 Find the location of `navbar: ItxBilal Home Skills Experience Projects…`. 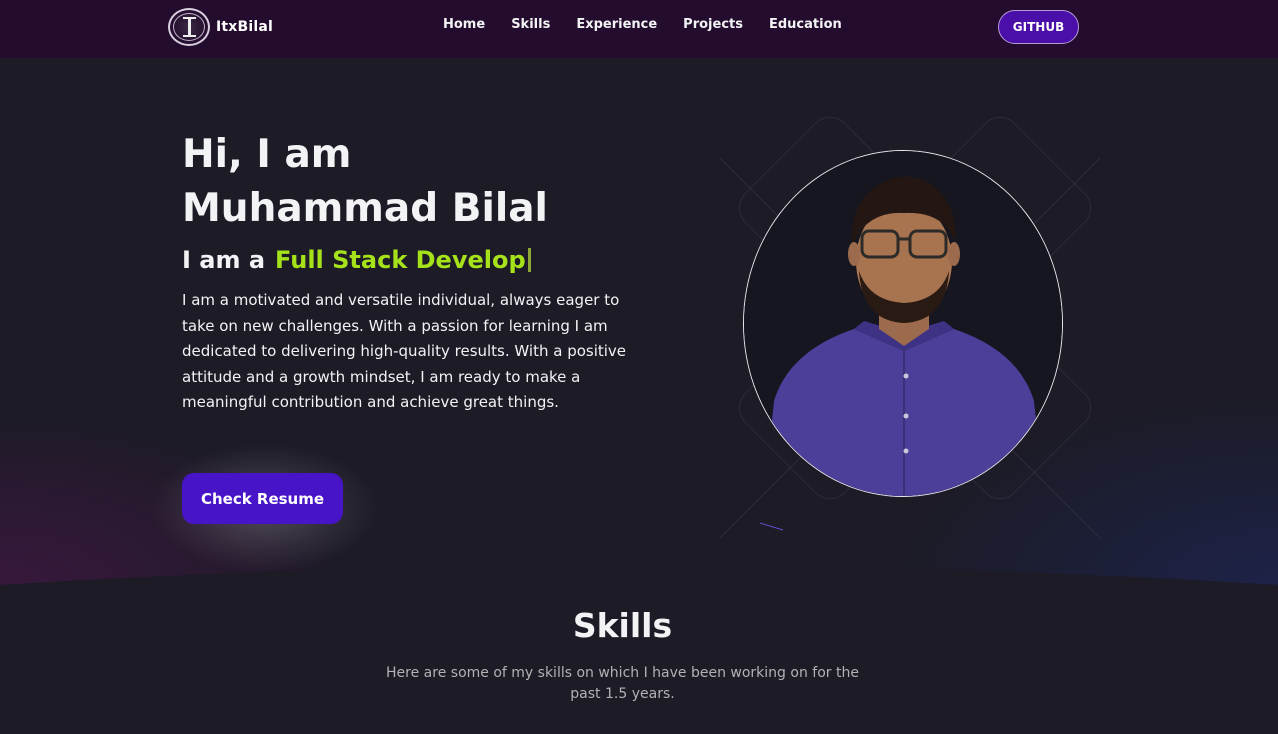

navbar: ItxBilal Home Skills Experience Projects… is located at coordinates (639, 29).